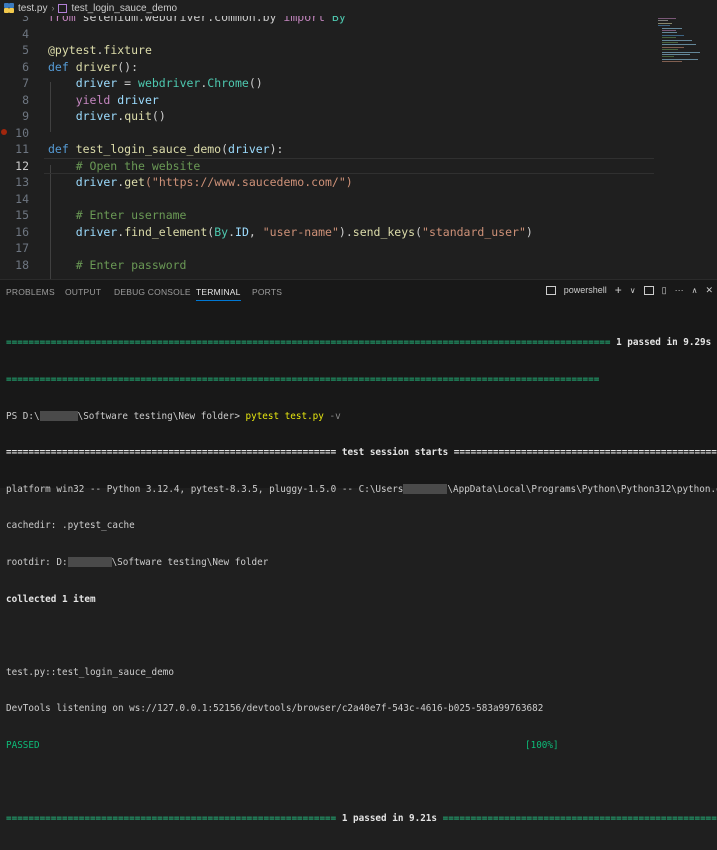 The width and height of the screenshot is (717, 850). Describe the element at coordinates (232, 231) in the screenshot. I see `code-token: .` at that location.